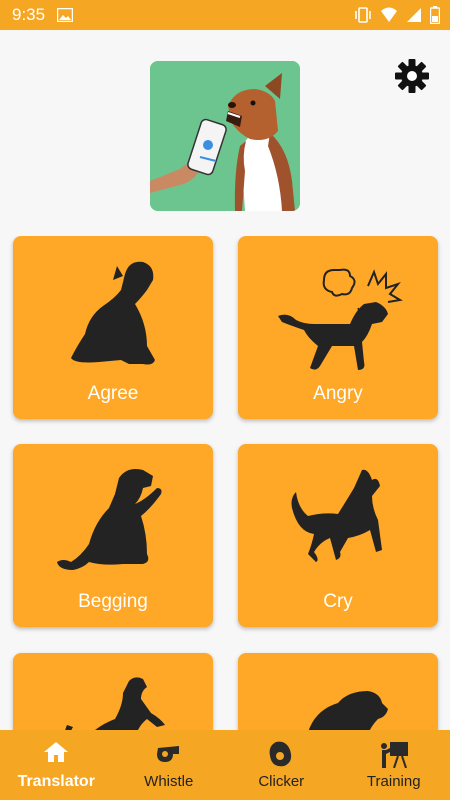  What do you see at coordinates (169, 754) in the screenshot?
I see `whistle-icon` at bounding box center [169, 754].